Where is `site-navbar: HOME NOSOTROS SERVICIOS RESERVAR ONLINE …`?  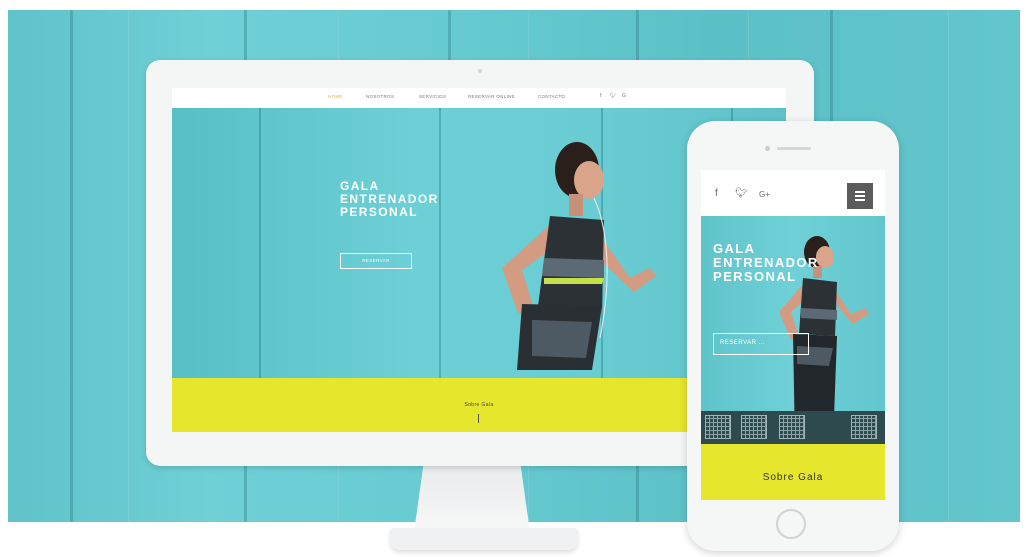
site-navbar: HOME NOSOTROS SERVICIOS RESERVAR ONLINE … is located at coordinates (479, 98).